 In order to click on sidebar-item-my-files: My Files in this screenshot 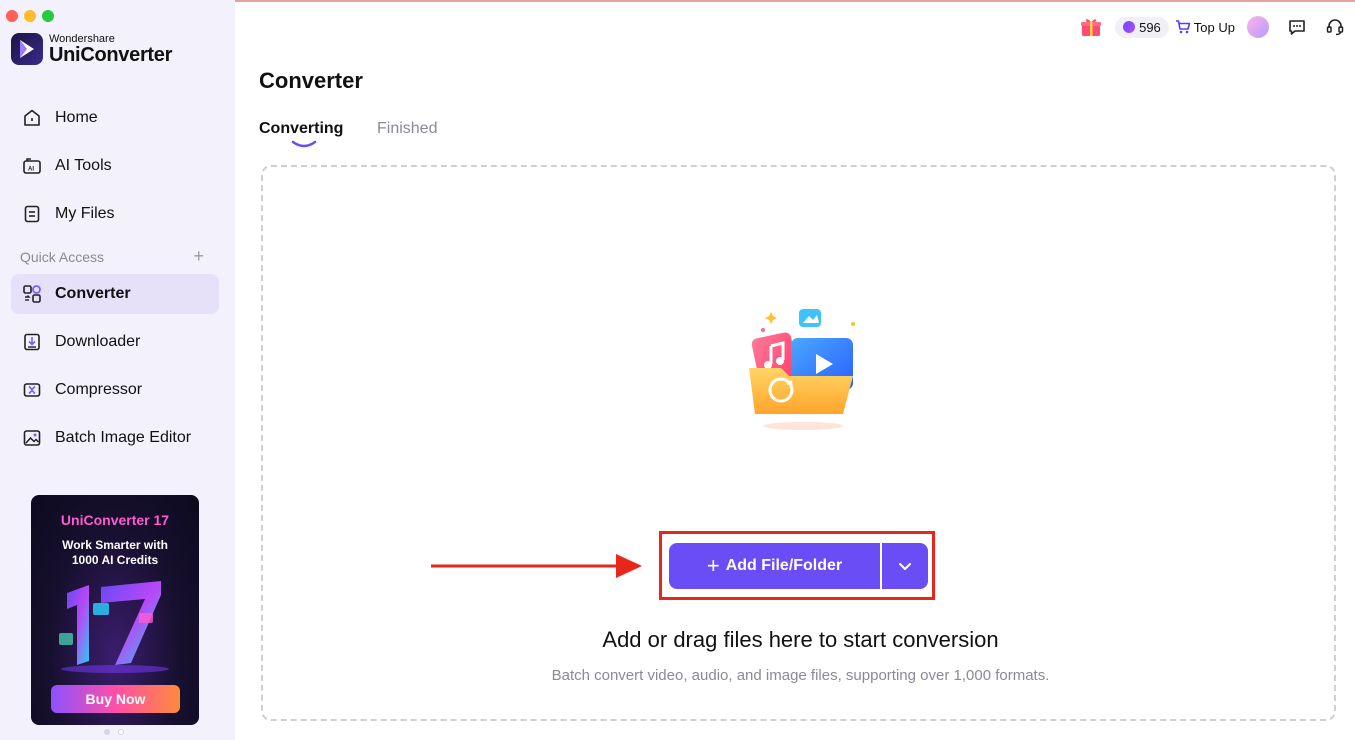, I will do `click(115, 214)`.